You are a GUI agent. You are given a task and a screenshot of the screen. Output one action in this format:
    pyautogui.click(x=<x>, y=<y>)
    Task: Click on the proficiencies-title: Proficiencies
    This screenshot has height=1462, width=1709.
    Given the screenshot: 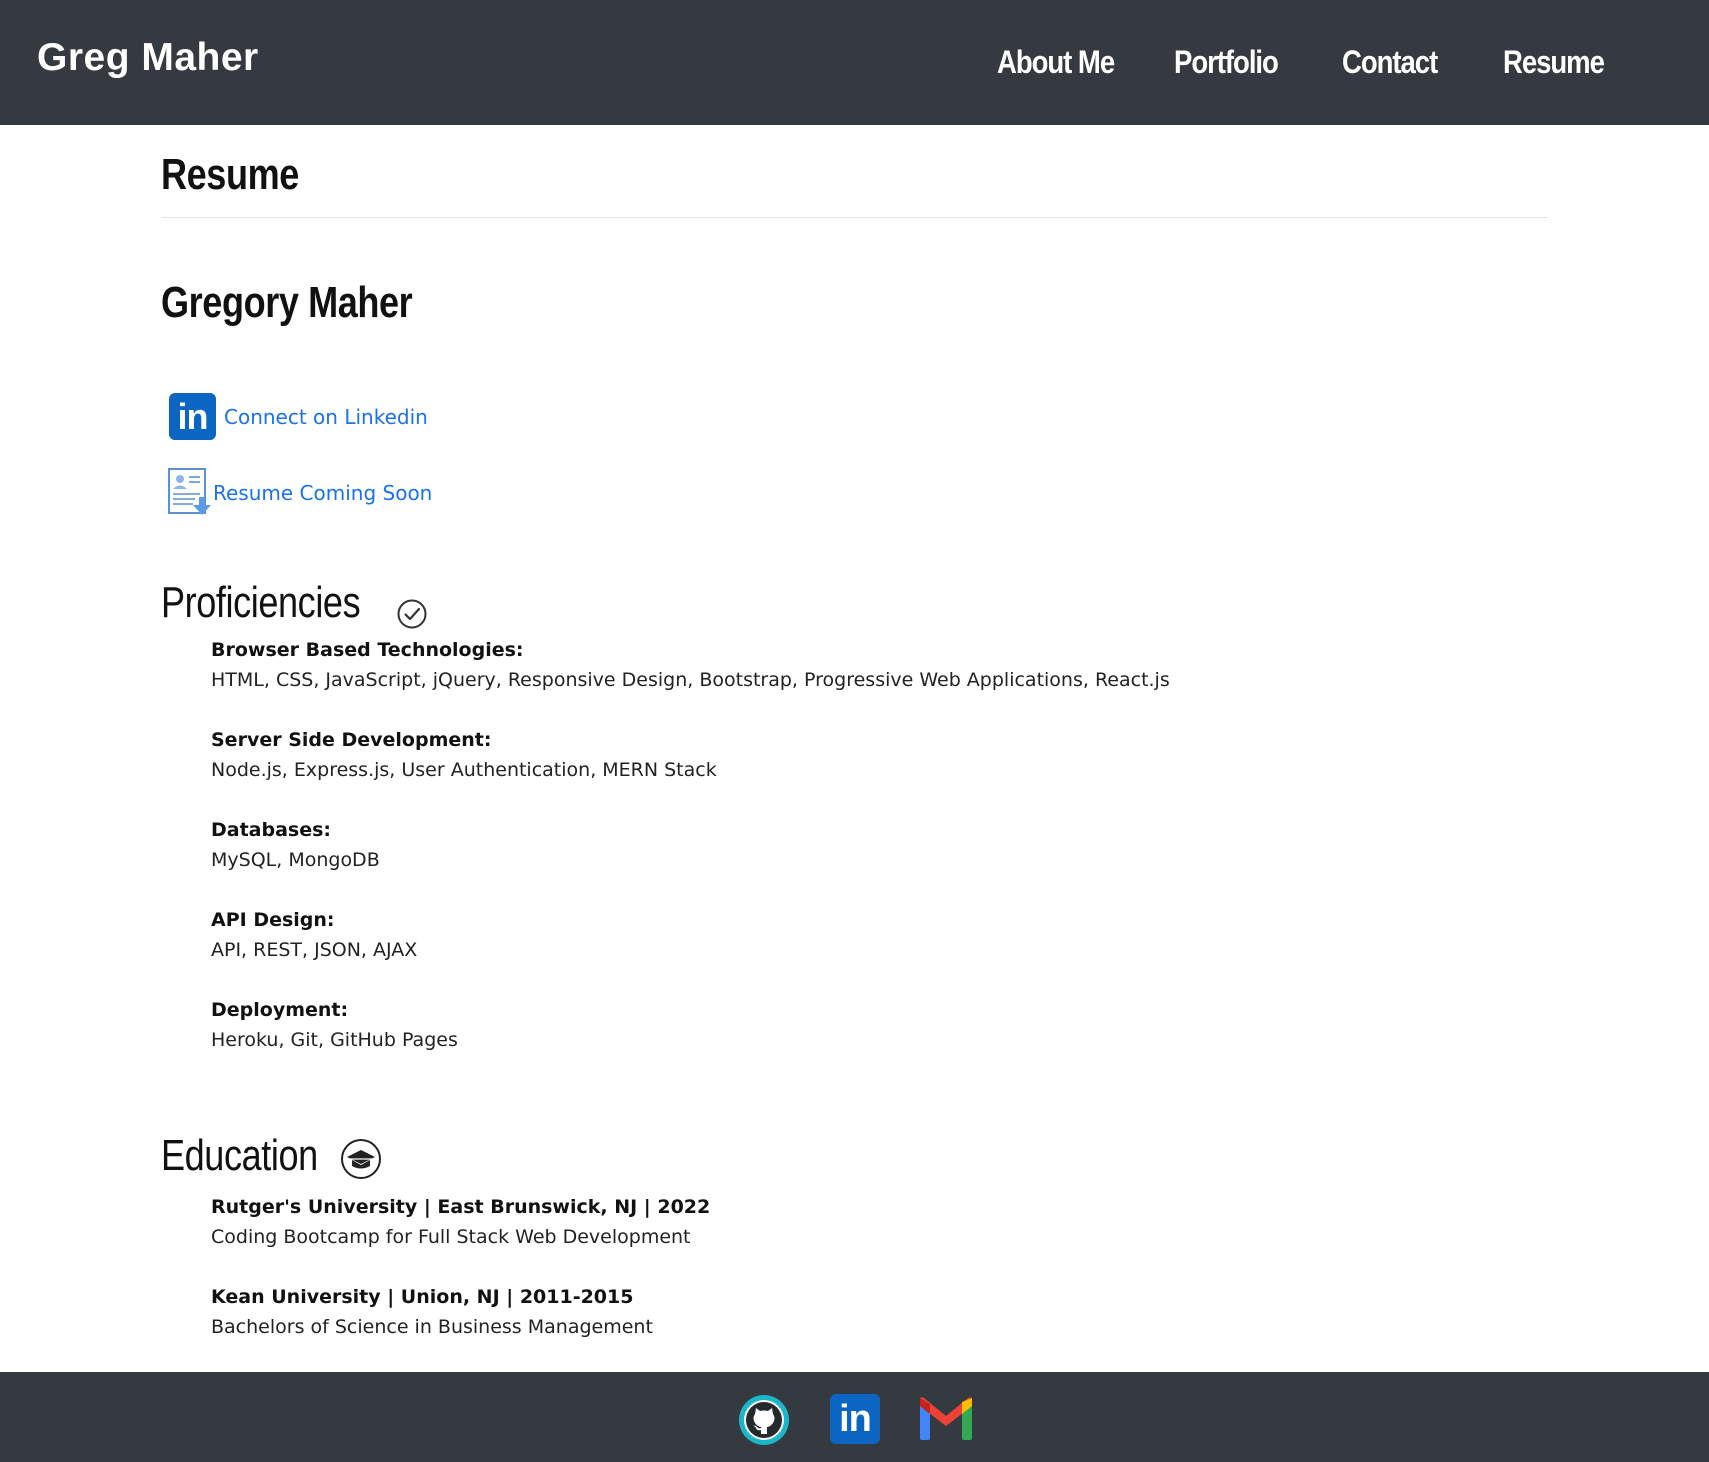 What is the action you would take?
    pyautogui.click(x=261, y=602)
    